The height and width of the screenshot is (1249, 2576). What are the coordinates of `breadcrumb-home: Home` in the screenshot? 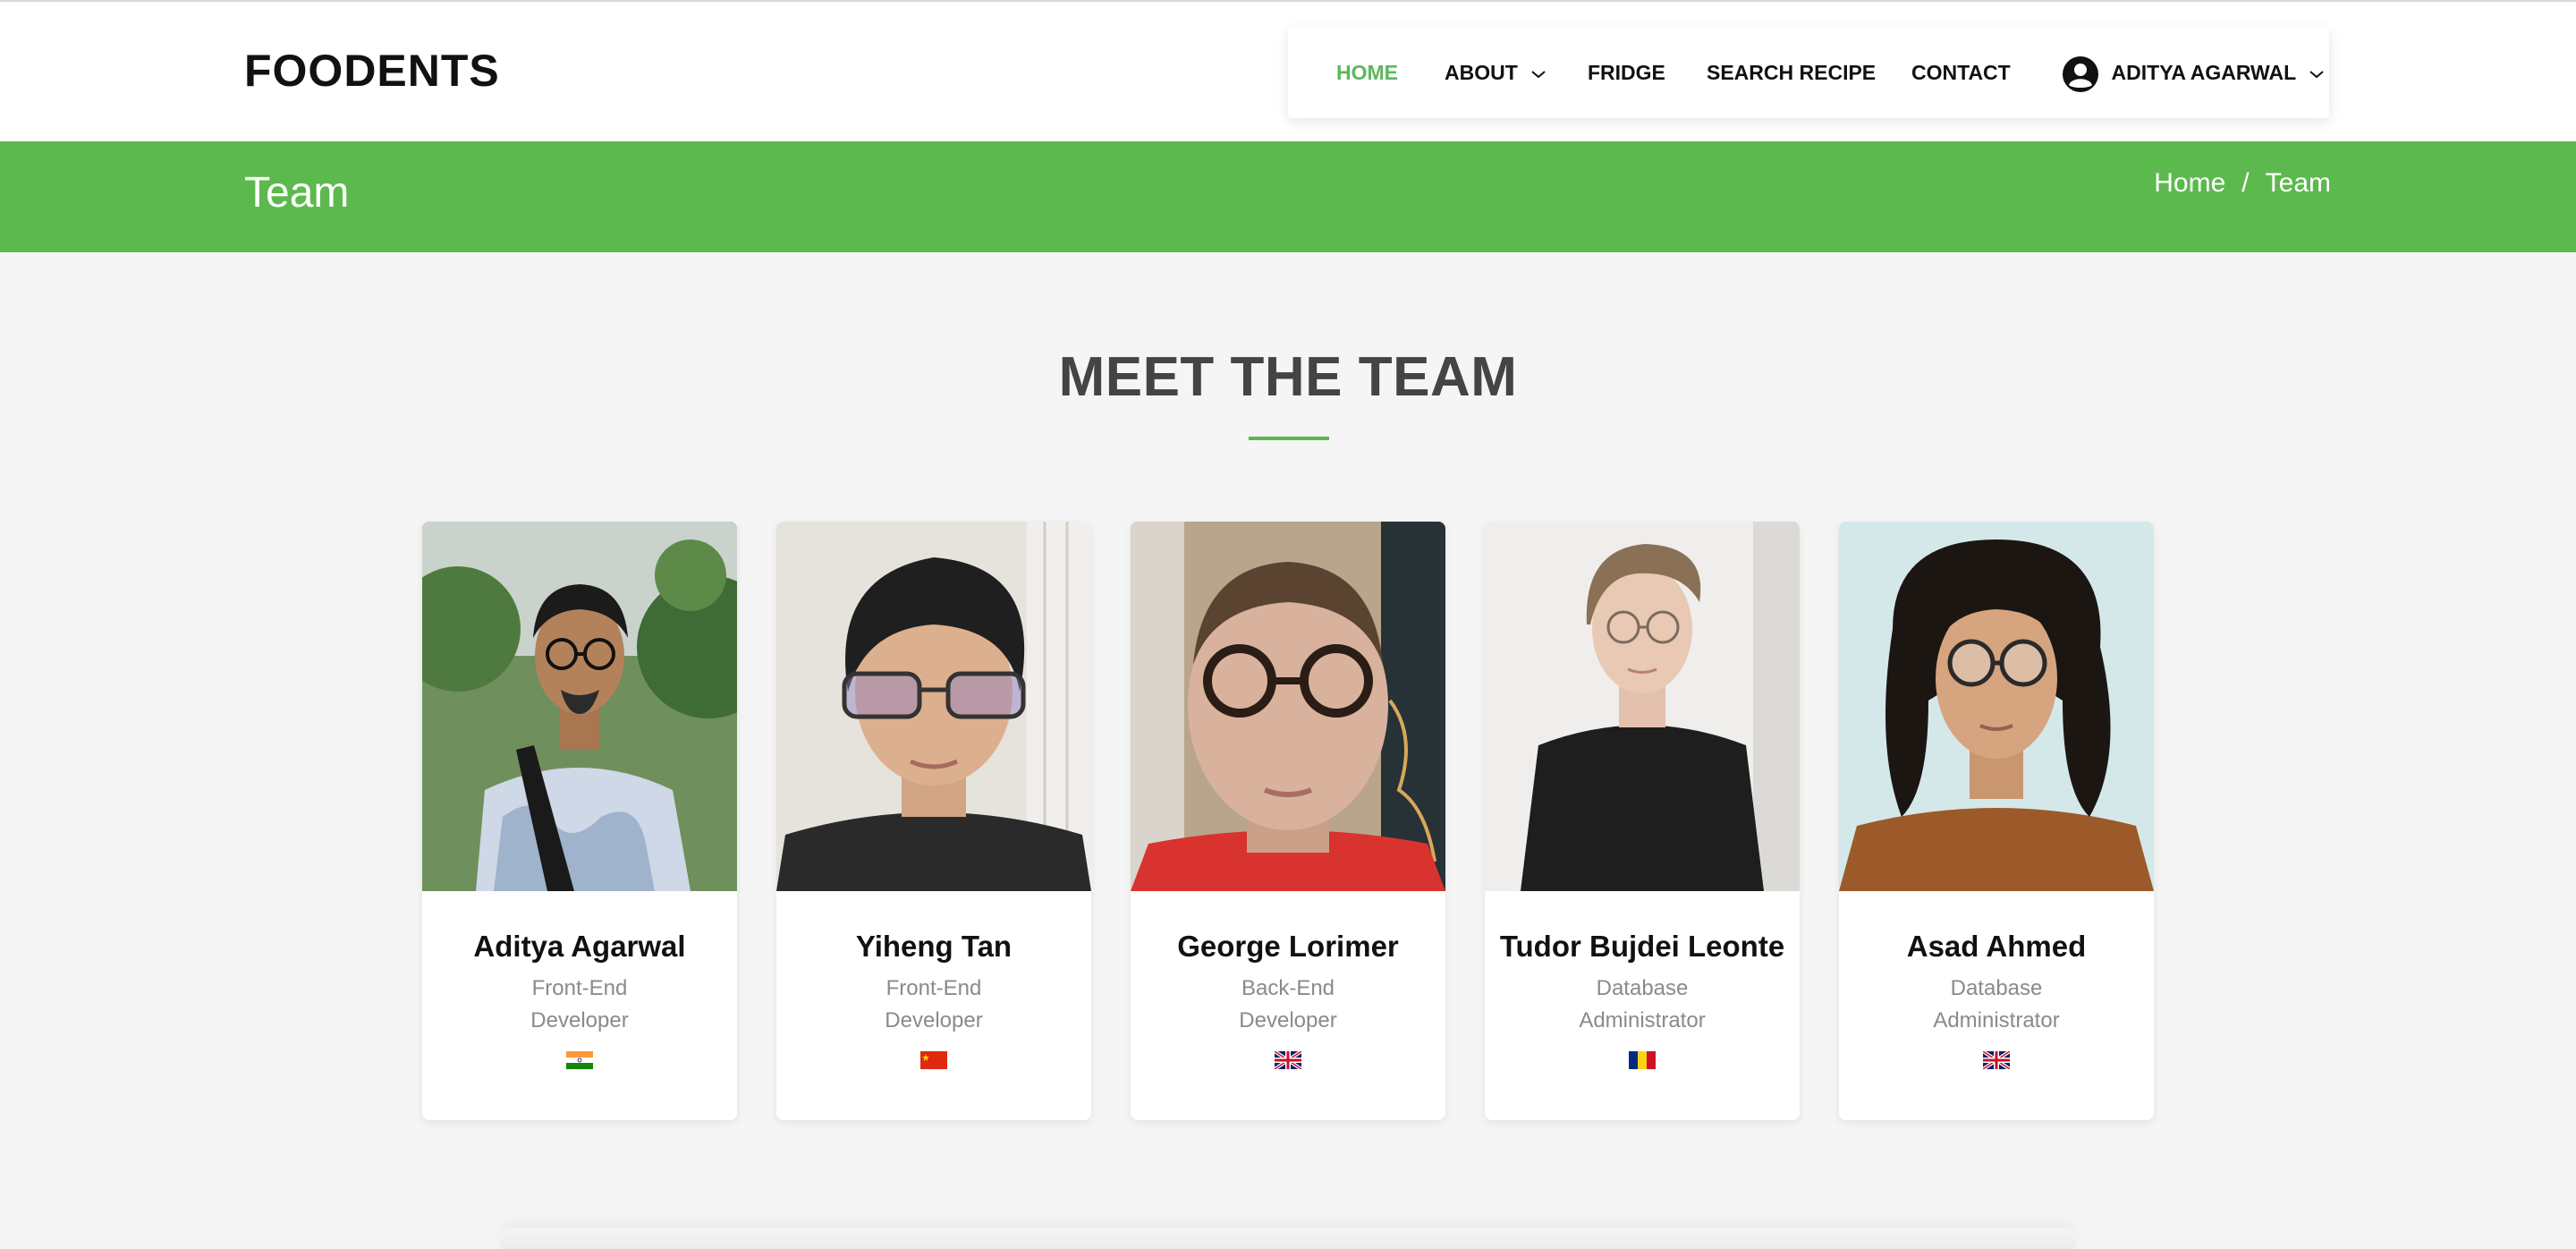 It's located at (2189, 183).